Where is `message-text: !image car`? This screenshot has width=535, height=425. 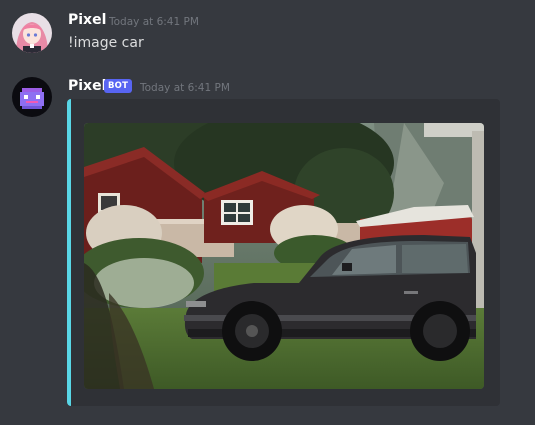
message-text: !image car is located at coordinates (106, 43).